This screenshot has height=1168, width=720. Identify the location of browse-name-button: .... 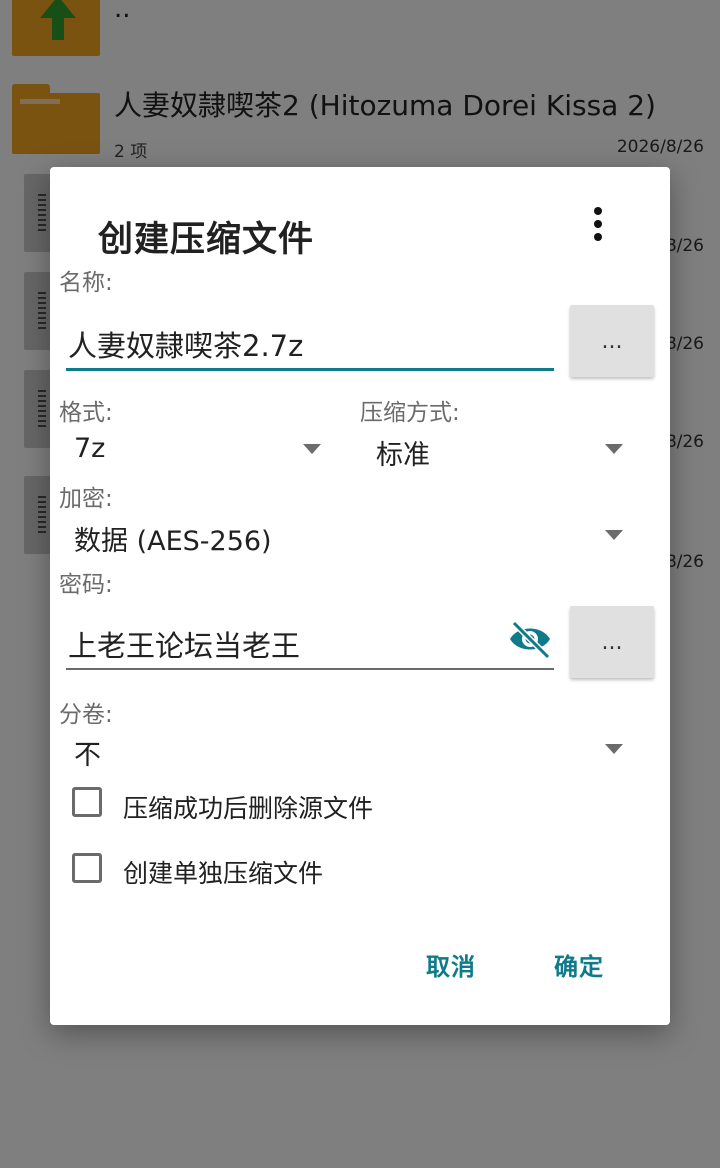
(612, 341).